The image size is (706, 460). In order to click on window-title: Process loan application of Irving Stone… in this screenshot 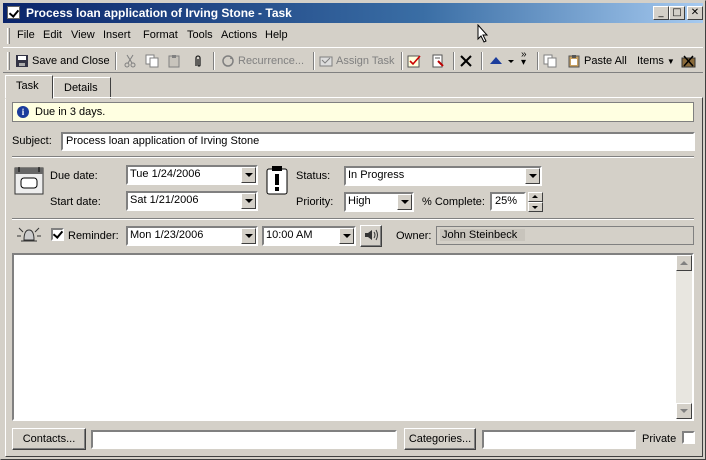, I will do `click(159, 13)`.